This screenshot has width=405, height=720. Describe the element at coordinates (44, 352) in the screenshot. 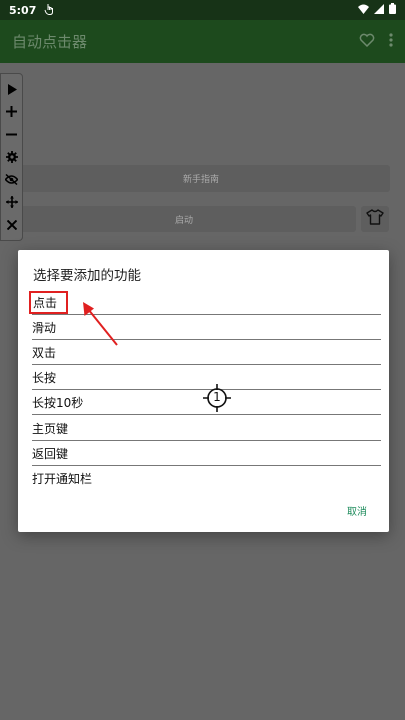

I see `option-label: 双击` at that location.